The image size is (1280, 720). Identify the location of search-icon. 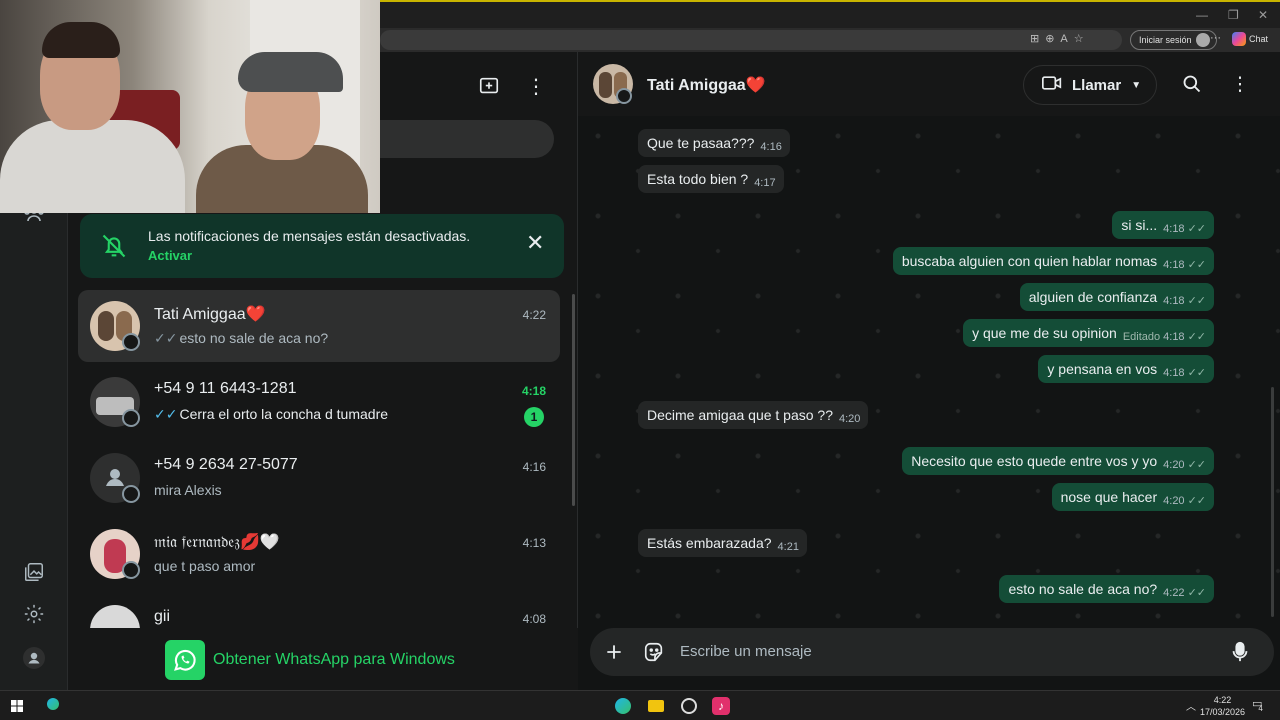
(1192, 84).